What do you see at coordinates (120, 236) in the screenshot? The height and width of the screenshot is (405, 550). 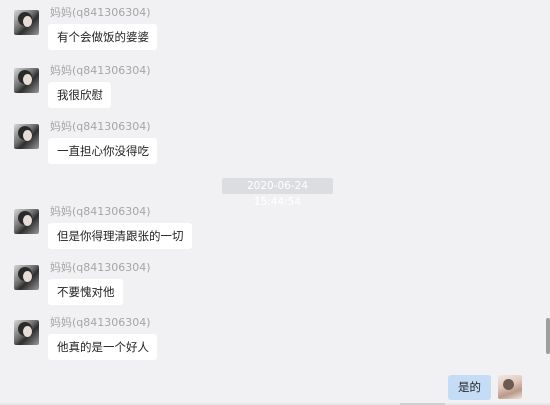 I see `message-bubble: 但是你得理清跟张的一切` at bounding box center [120, 236].